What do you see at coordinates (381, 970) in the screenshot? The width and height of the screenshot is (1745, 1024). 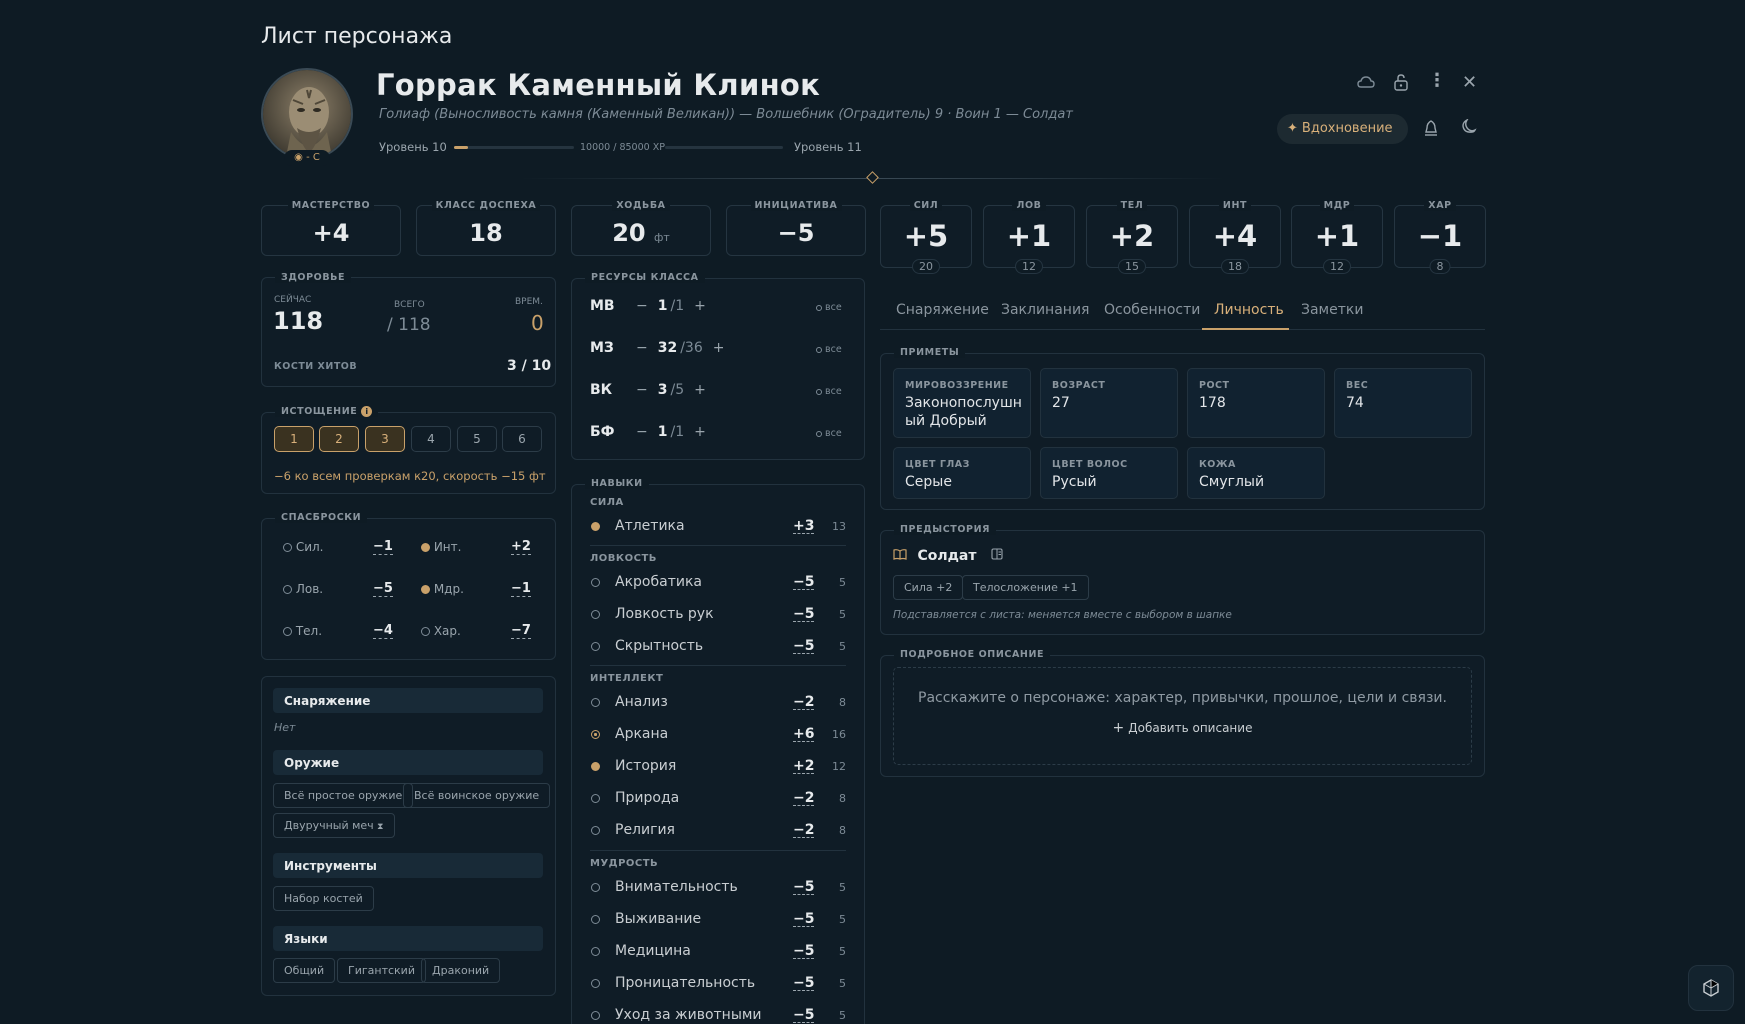 I see `language-chip: Гигантский` at bounding box center [381, 970].